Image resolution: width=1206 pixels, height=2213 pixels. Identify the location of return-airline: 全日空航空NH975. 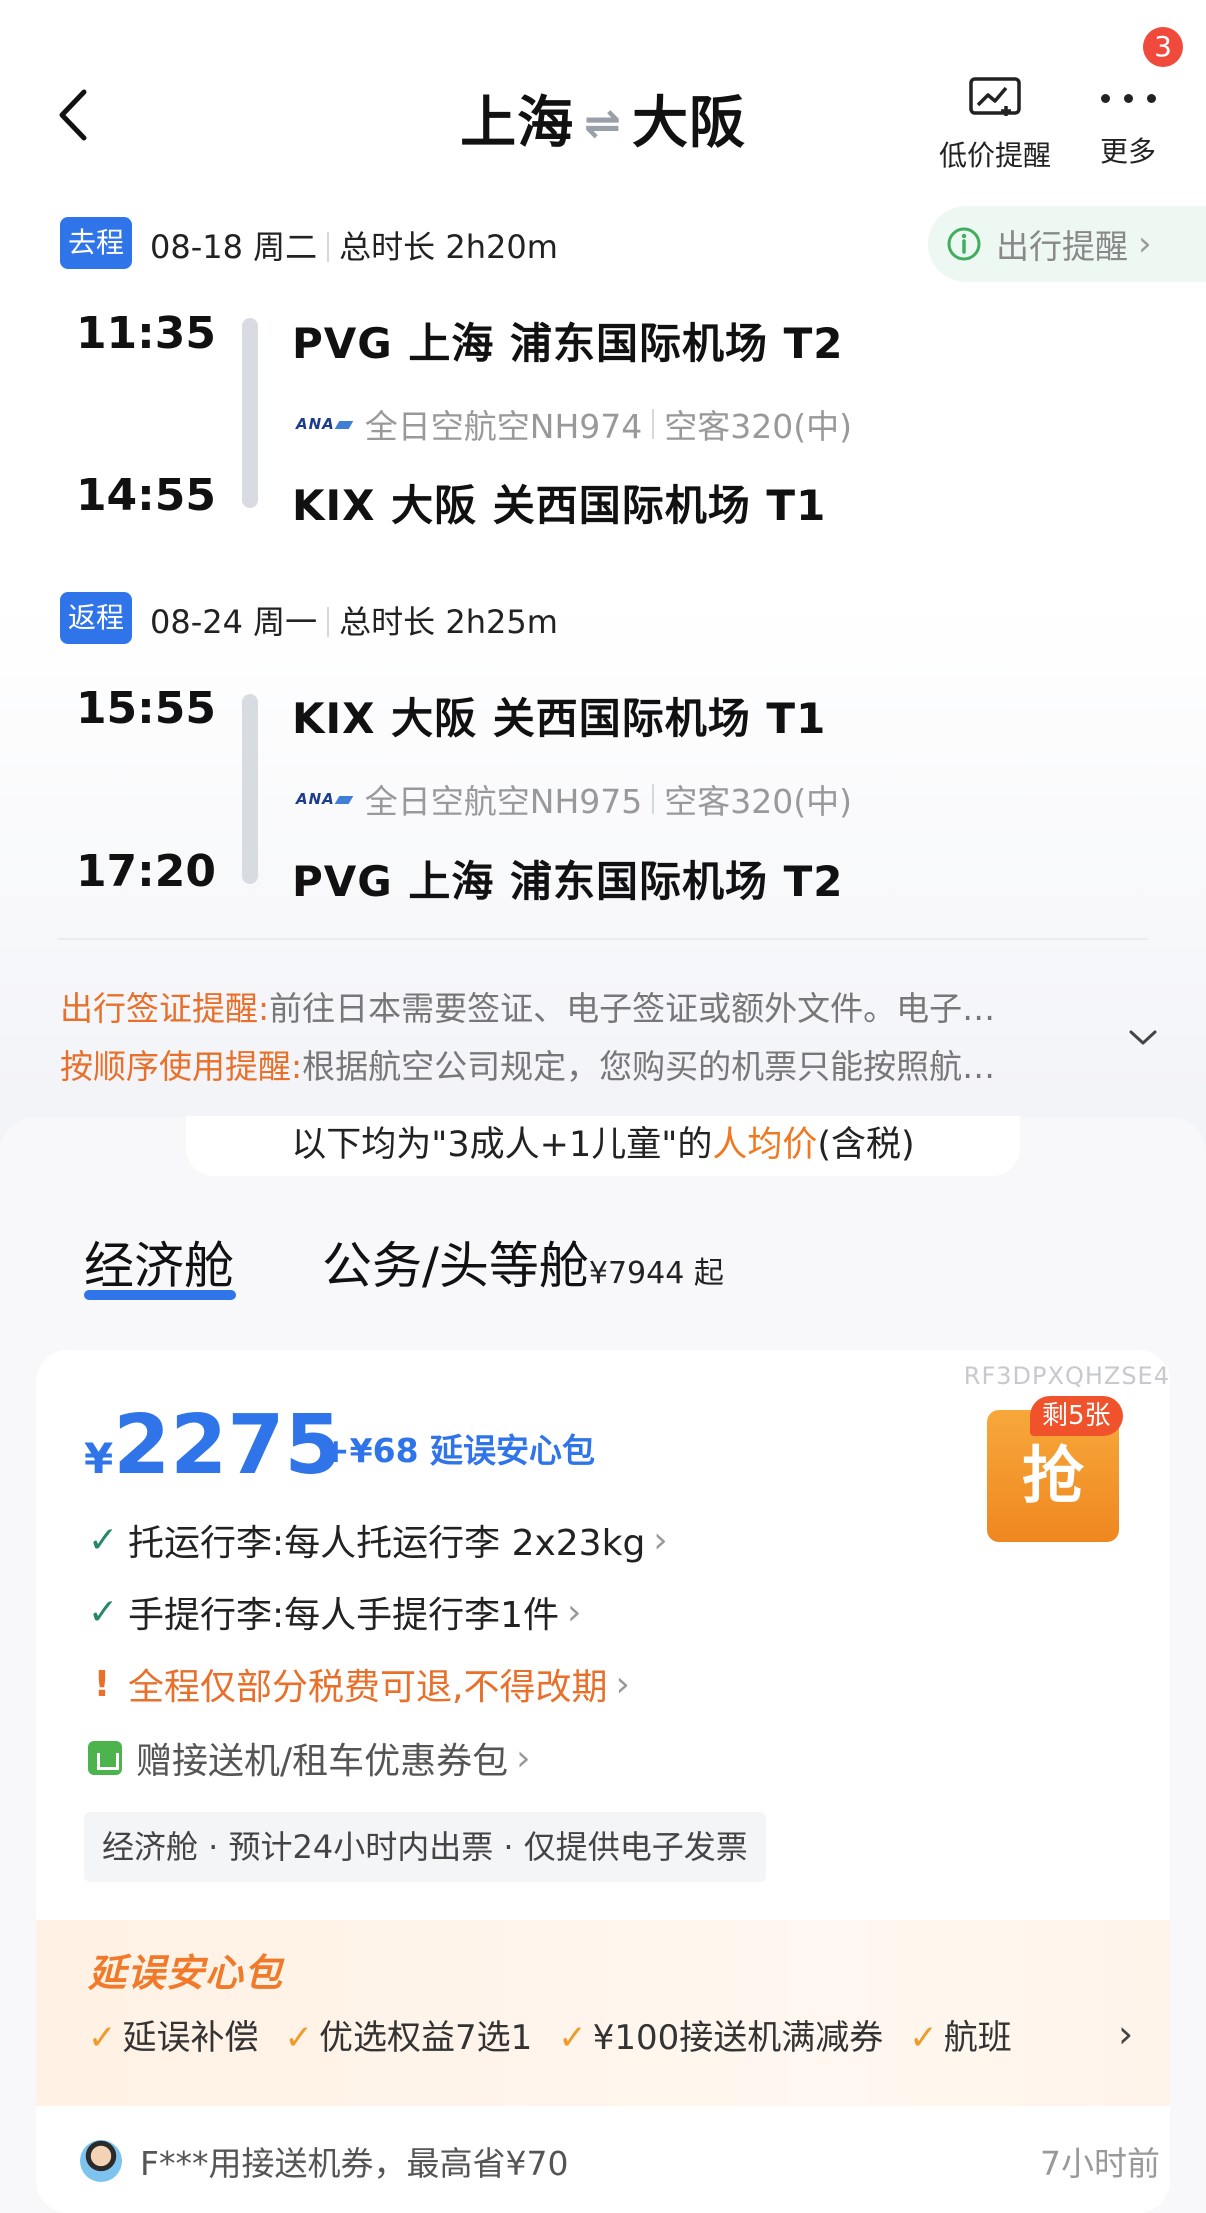
(503, 801).